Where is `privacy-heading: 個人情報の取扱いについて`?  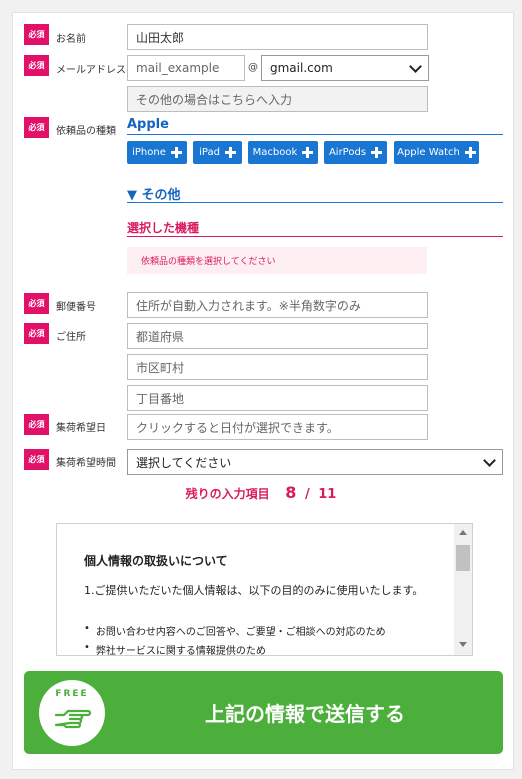
privacy-heading: 個人情報の取扱いについて is located at coordinates (156, 561).